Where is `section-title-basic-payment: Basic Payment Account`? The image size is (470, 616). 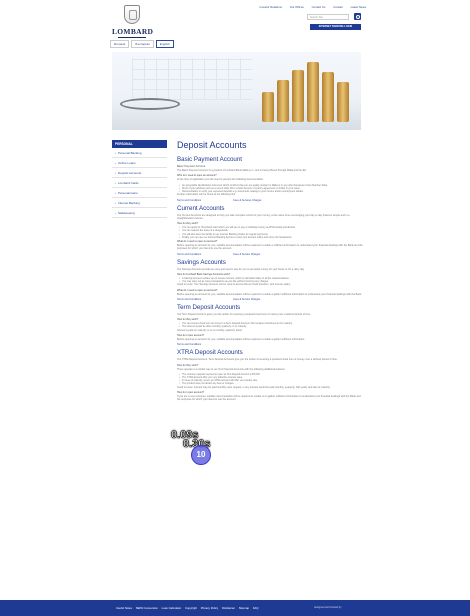
section-title-basic-payment: Basic Payment Account is located at coordinates (210, 159).